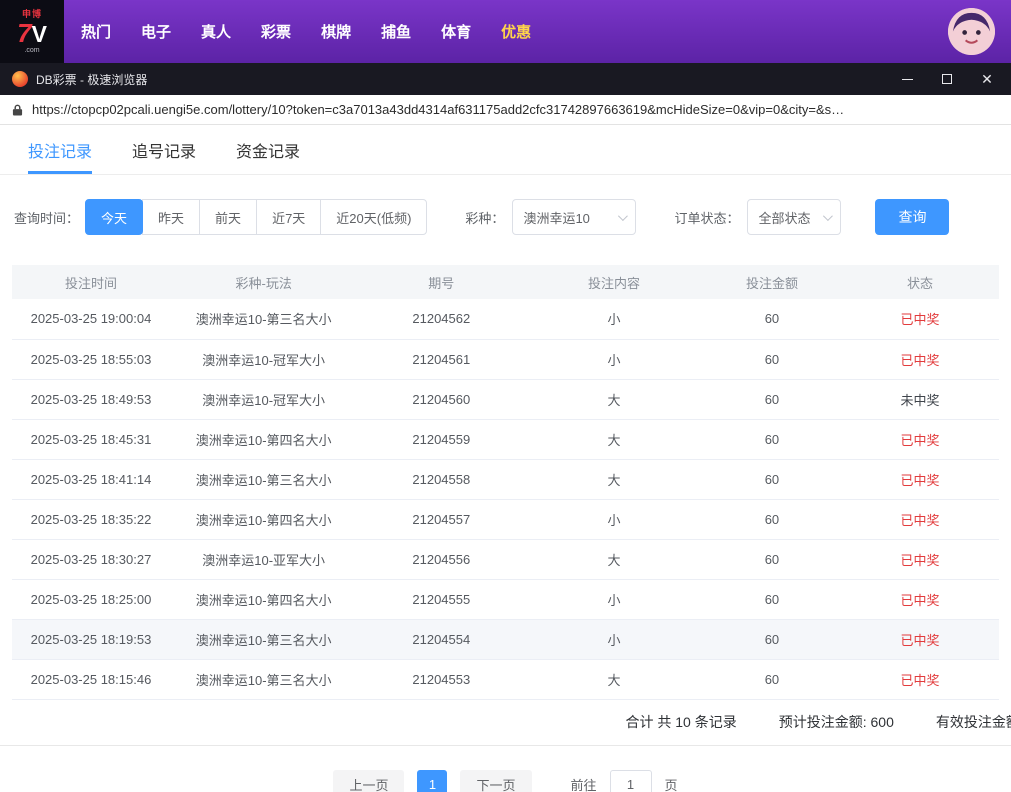  What do you see at coordinates (263, 599) in the screenshot?
I see `cell-game: 澳洲幸运10-第四名大小` at bounding box center [263, 599].